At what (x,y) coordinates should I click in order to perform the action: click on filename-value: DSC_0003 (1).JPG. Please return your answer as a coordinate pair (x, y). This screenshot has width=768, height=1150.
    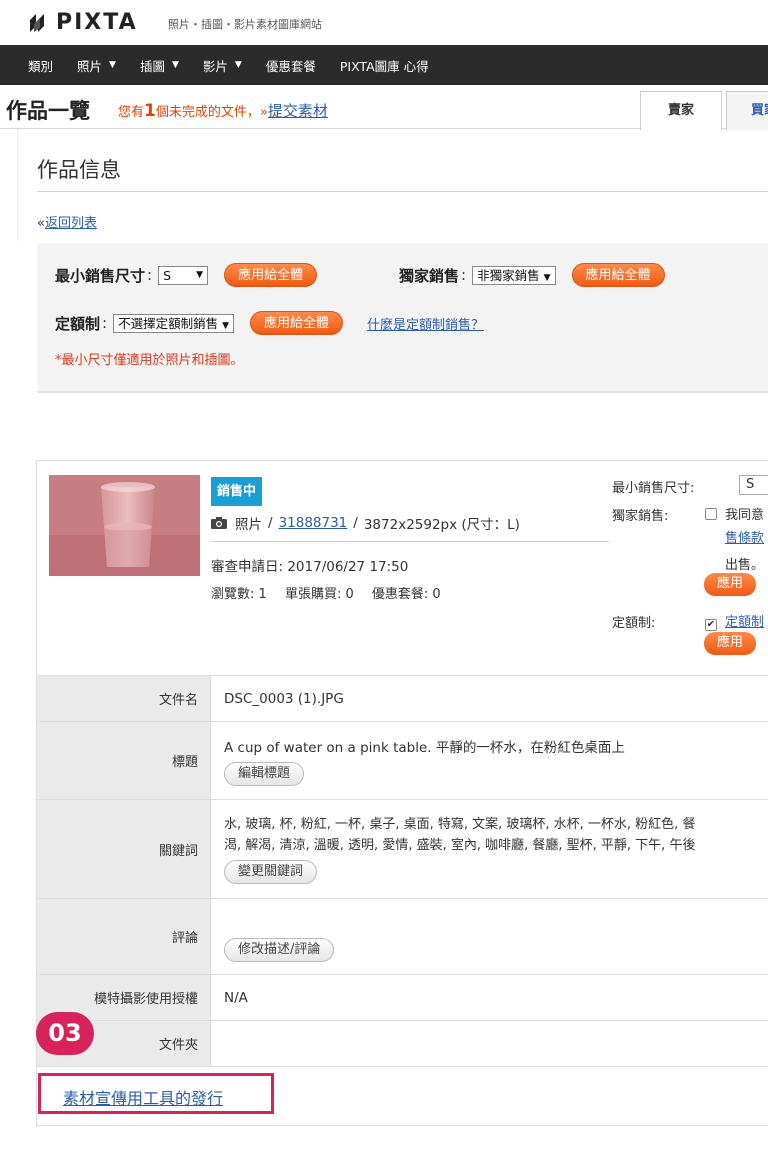
    Looking at the image, I should click on (284, 698).